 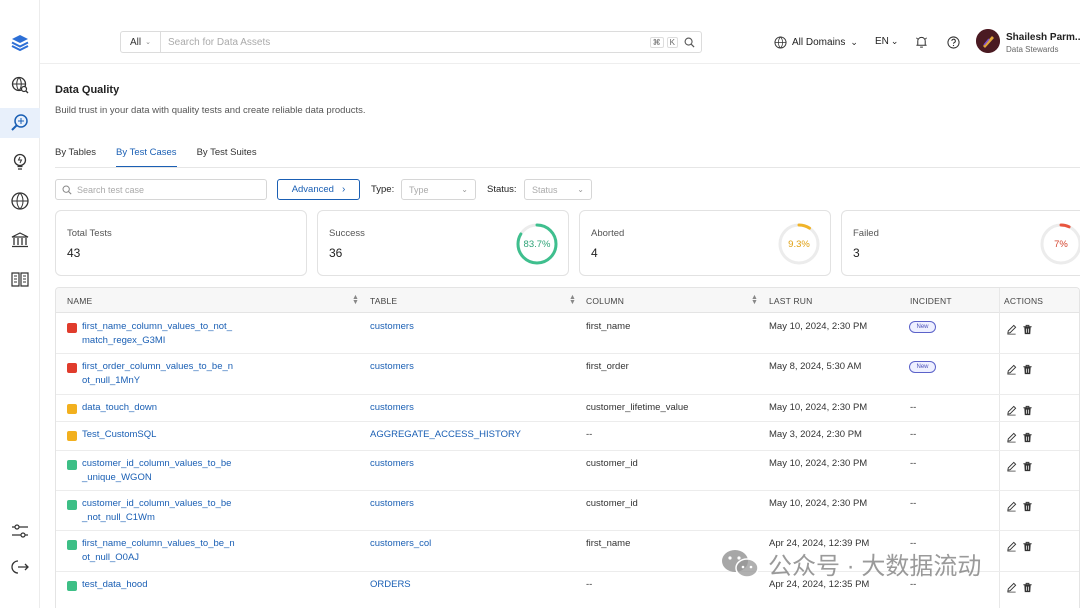 I want to click on table-link: AGGREGATE_ACCESS_HISTORY, so click(x=445, y=435).